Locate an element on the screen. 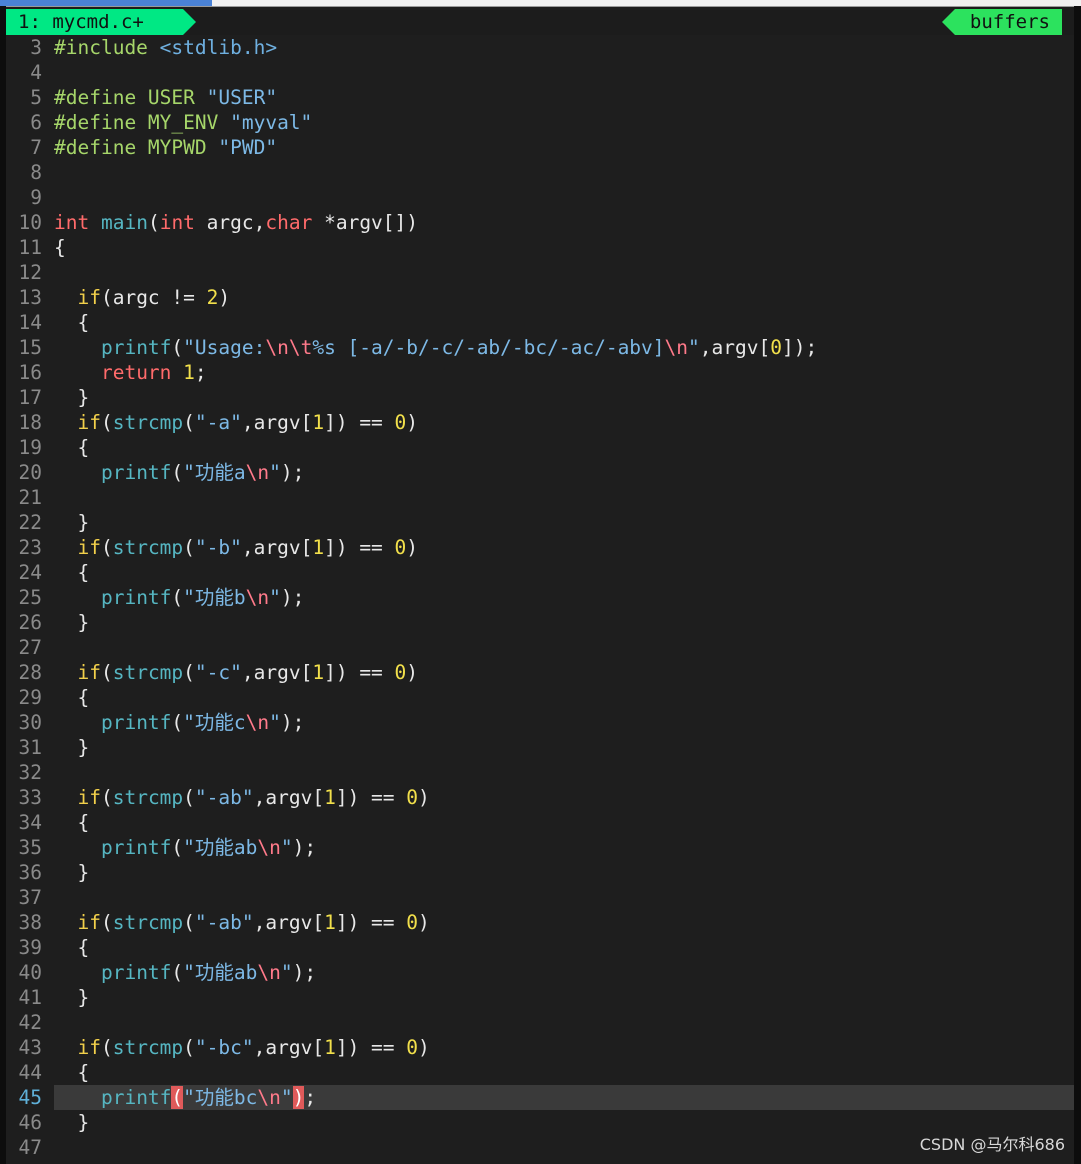 Image resolution: width=1081 pixels, height=1164 pixels. line-number: 6 is located at coordinates (36, 122).